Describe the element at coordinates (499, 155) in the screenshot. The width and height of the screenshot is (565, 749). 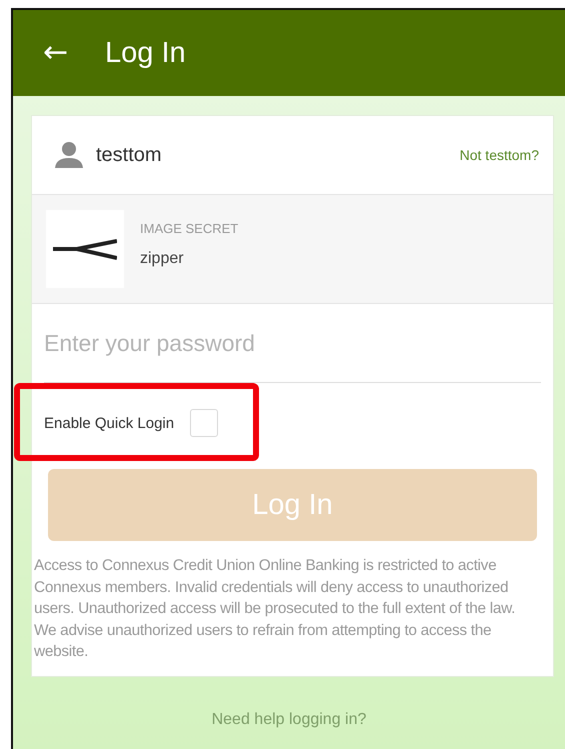
I see `switch-user-link: Not testtom?` at that location.